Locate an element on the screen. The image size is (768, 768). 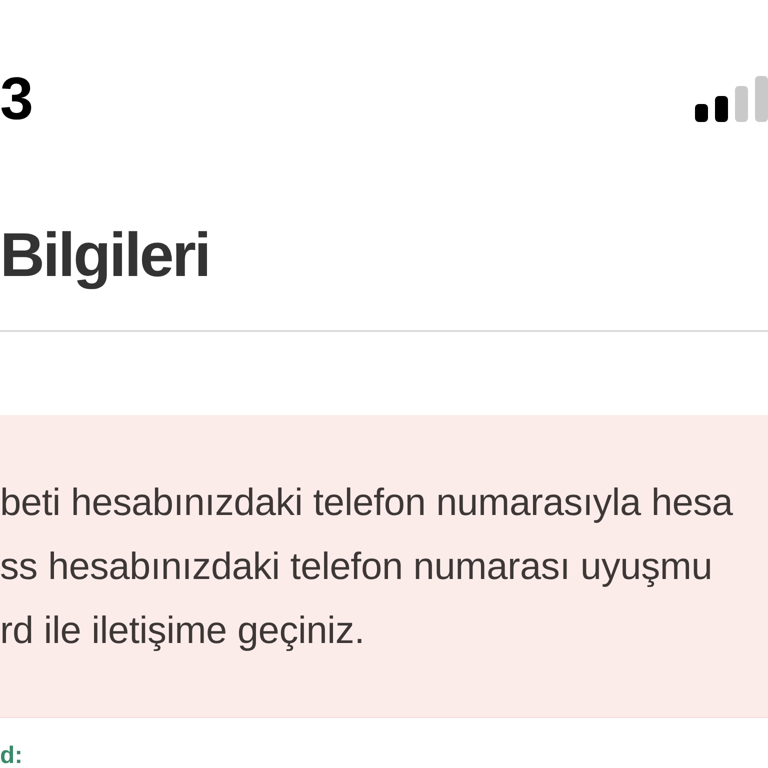
page-title: Bilgileri is located at coordinates (105, 256).